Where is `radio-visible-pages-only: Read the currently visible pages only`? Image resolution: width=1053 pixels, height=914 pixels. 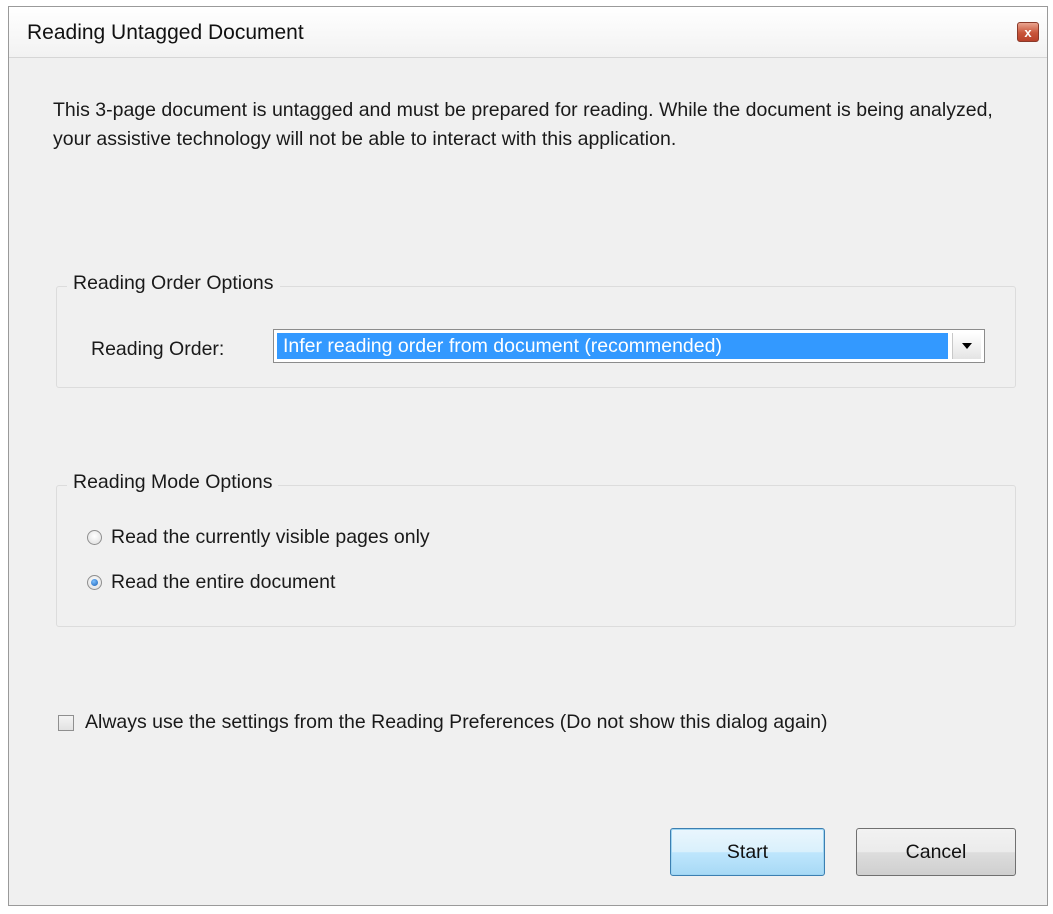
radio-visible-pages-only: Read the currently visible pages only is located at coordinates (258, 537).